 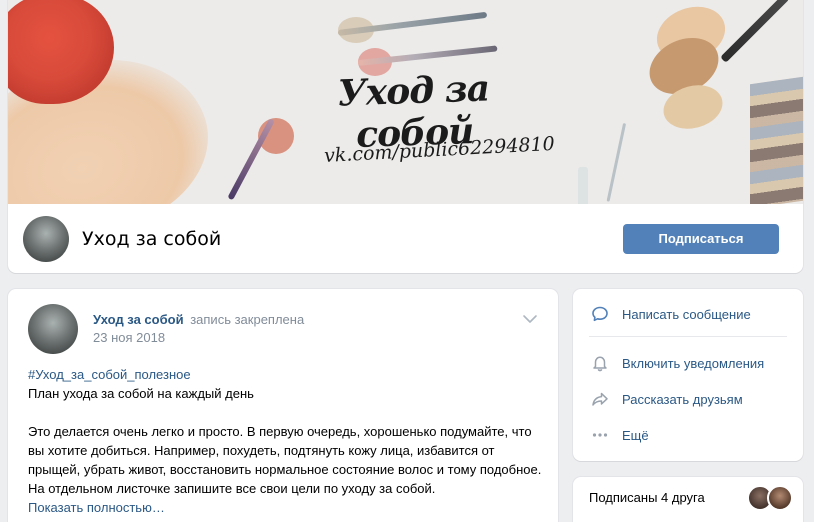 What do you see at coordinates (152, 239) in the screenshot?
I see `group-name: Уход за собой` at bounding box center [152, 239].